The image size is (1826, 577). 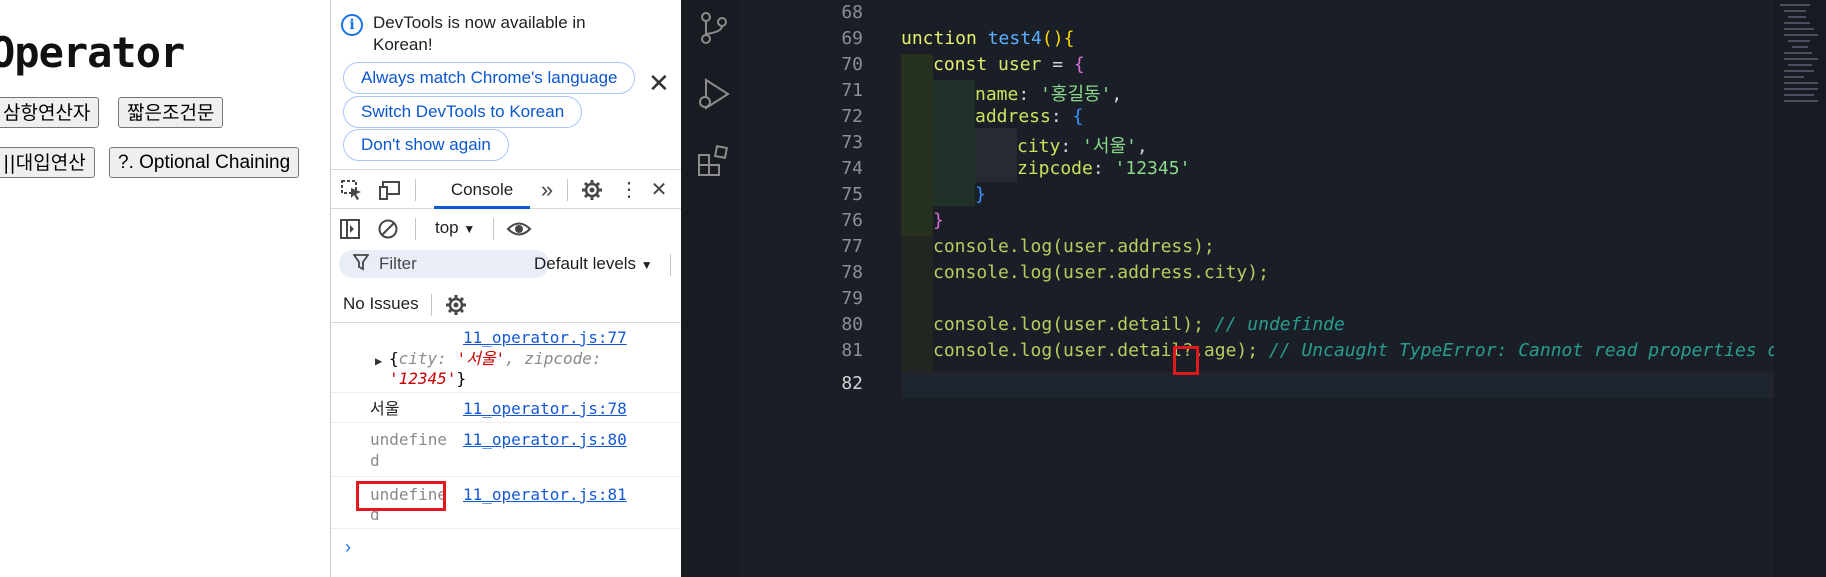 I want to click on indent-guide, so click(x=917, y=145).